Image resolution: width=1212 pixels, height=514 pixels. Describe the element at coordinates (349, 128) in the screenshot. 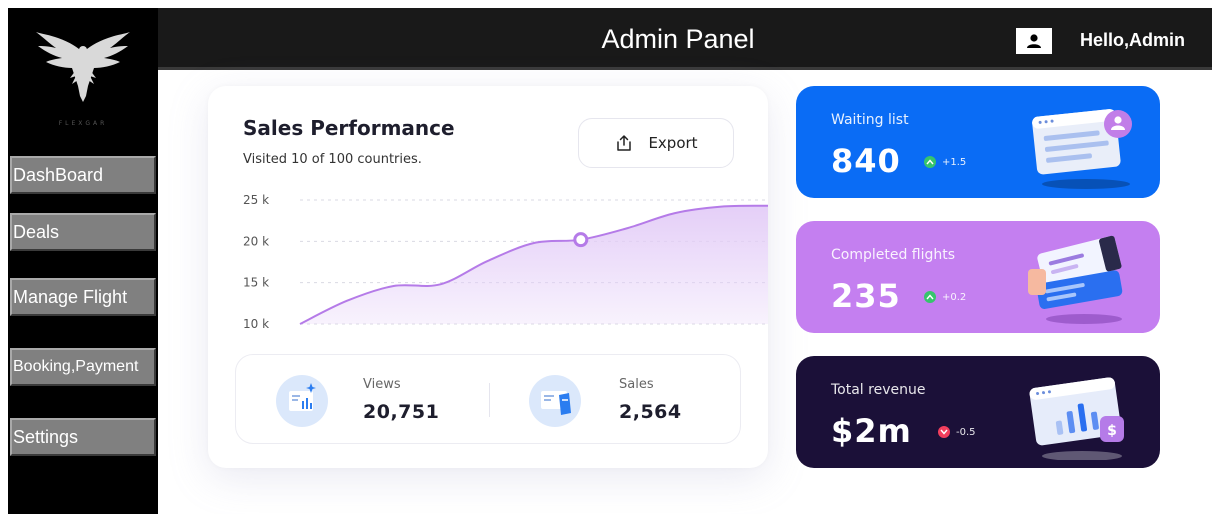

I see `sales-title: Sales Performance` at that location.